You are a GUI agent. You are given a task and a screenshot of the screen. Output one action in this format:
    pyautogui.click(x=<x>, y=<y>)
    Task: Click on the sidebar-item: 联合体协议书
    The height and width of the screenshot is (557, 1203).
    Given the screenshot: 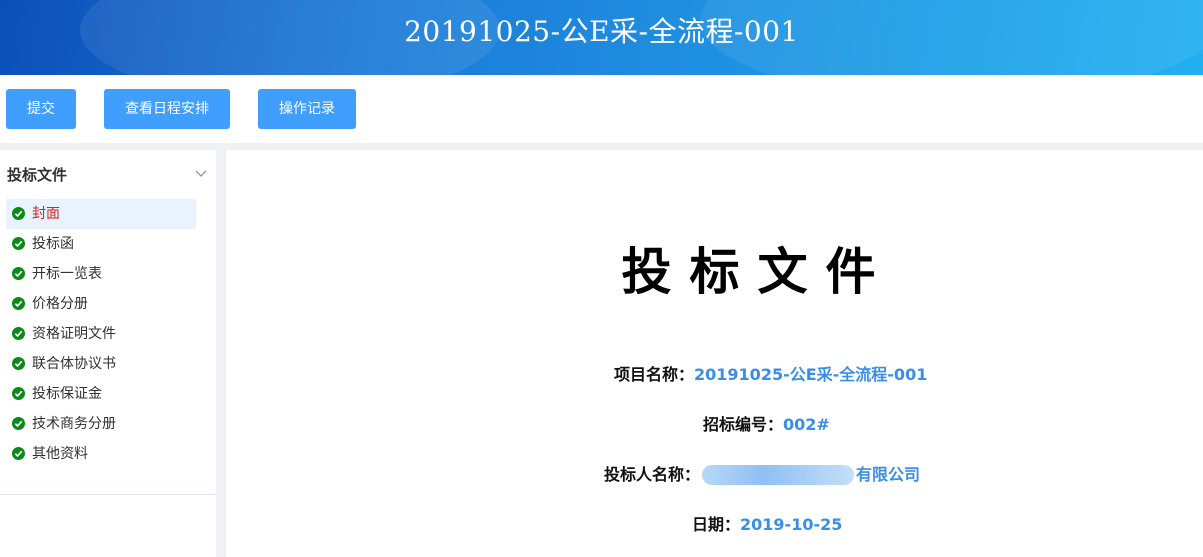 What is the action you would take?
    pyautogui.click(x=101, y=364)
    